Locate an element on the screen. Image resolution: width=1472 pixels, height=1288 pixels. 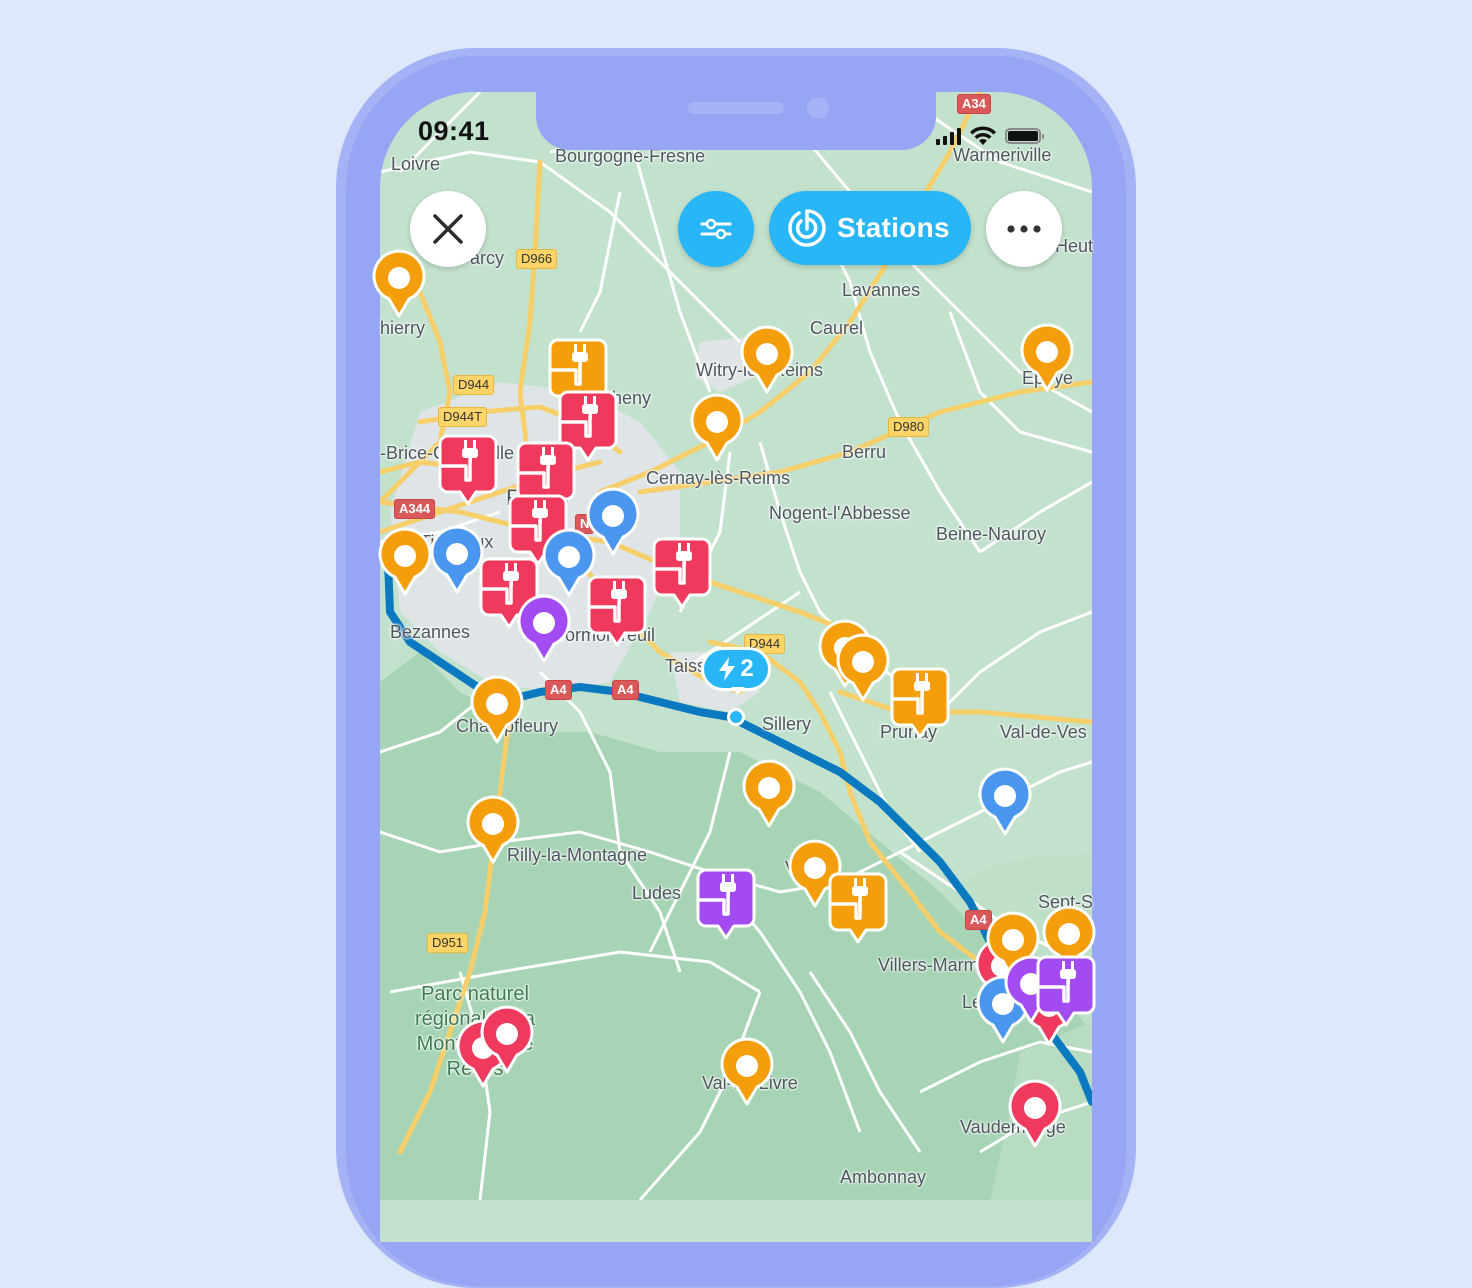
place-label: Rilly-la-Montagne is located at coordinates (577, 855).